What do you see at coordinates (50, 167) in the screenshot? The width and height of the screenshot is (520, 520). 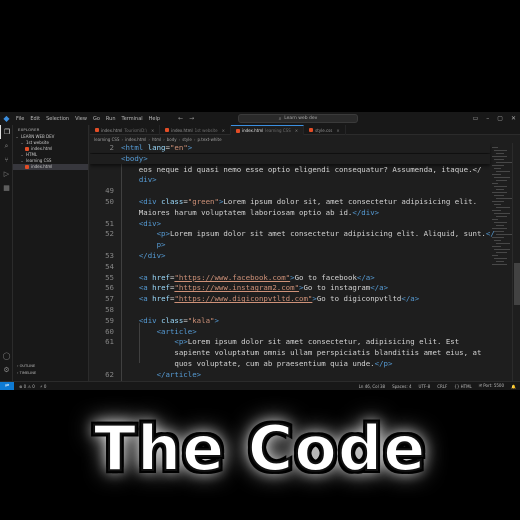 I see `tree-file: index.html` at bounding box center [50, 167].